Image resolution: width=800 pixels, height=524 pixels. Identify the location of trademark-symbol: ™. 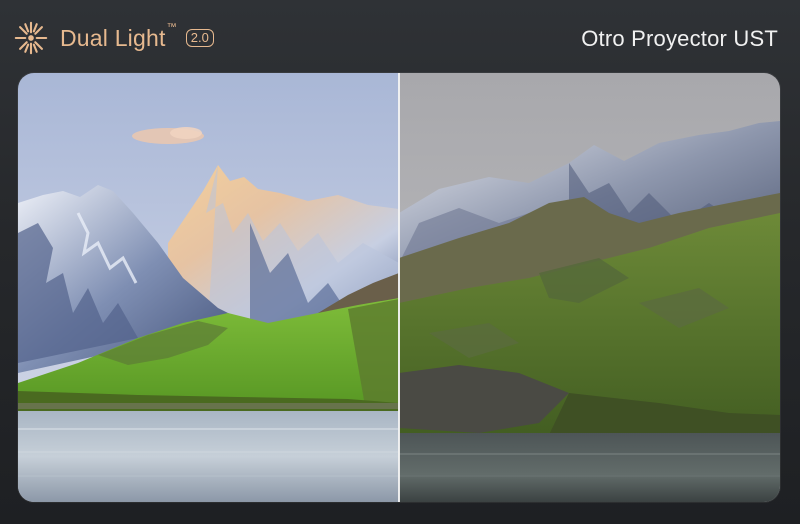
(171, 27).